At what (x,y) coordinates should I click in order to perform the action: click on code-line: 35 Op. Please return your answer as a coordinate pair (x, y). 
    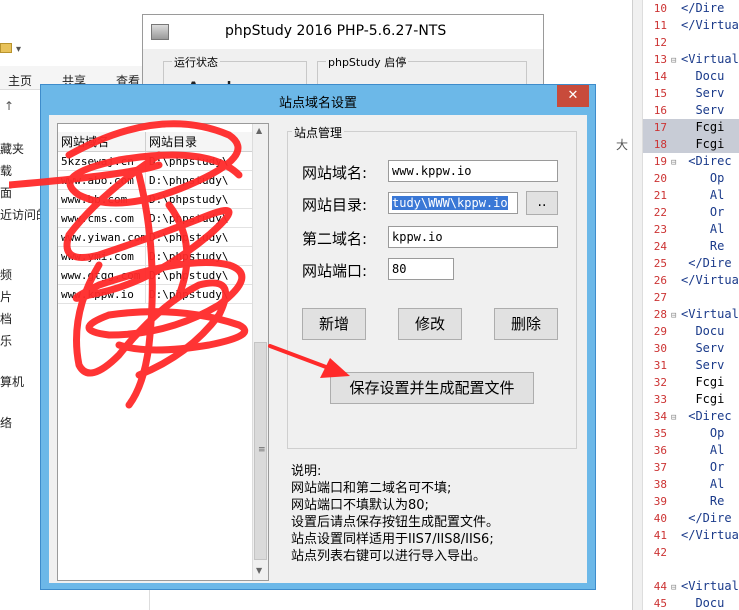
    Looking at the image, I should click on (691, 433).